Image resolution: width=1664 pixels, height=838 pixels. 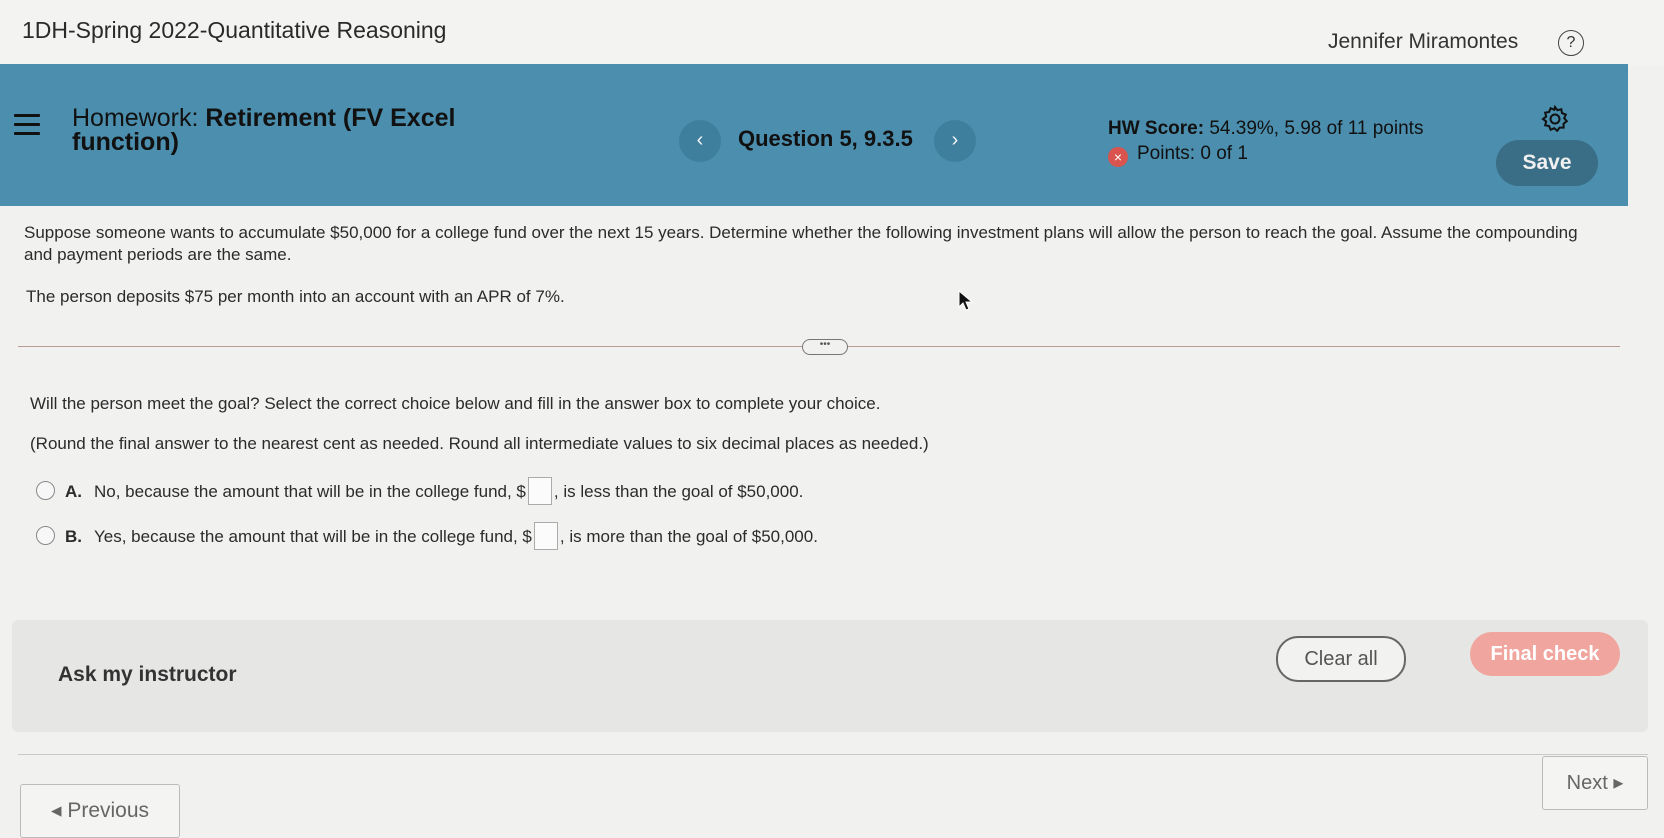 What do you see at coordinates (1571, 43) in the screenshot?
I see `help-icon: ?` at bounding box center [1571, 43].